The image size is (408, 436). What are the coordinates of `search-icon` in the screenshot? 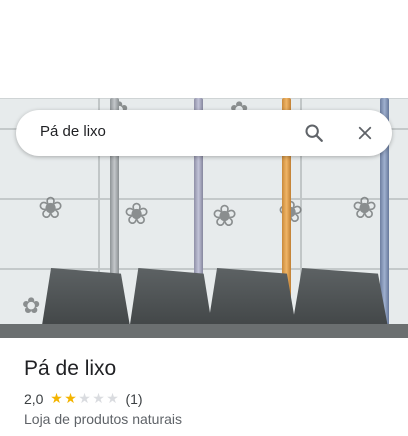 It's located at (314, 133).